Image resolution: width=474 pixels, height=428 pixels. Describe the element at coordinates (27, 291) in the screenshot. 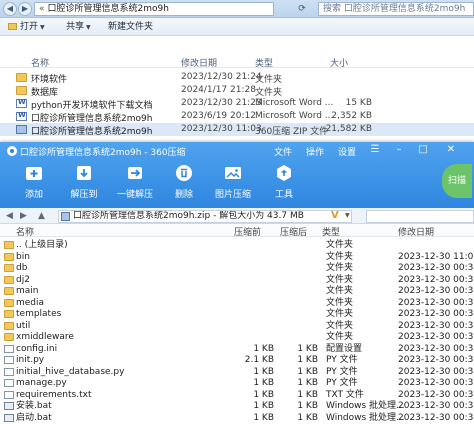

I see `entry-name: main` at that location.